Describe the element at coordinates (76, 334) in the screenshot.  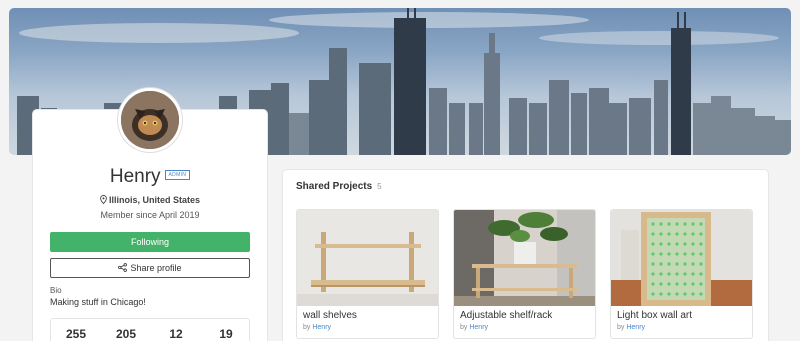
I see `stat-value: 255` at that location.